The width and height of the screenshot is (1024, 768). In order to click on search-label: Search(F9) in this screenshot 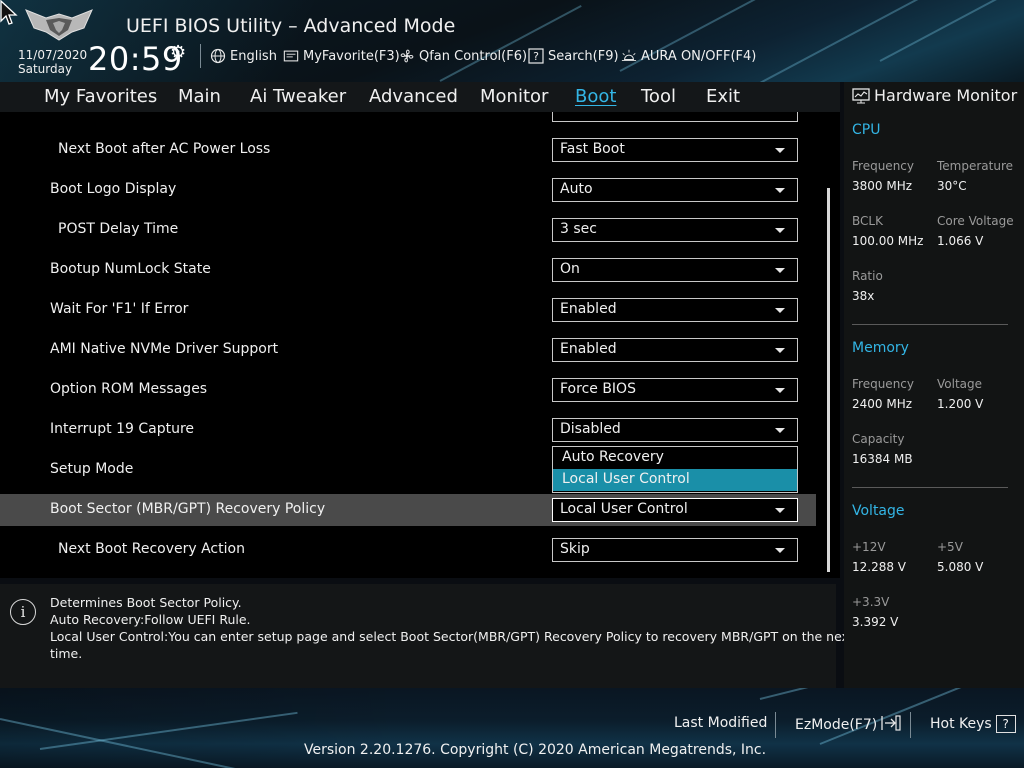, I will do `click(583, 56)`.